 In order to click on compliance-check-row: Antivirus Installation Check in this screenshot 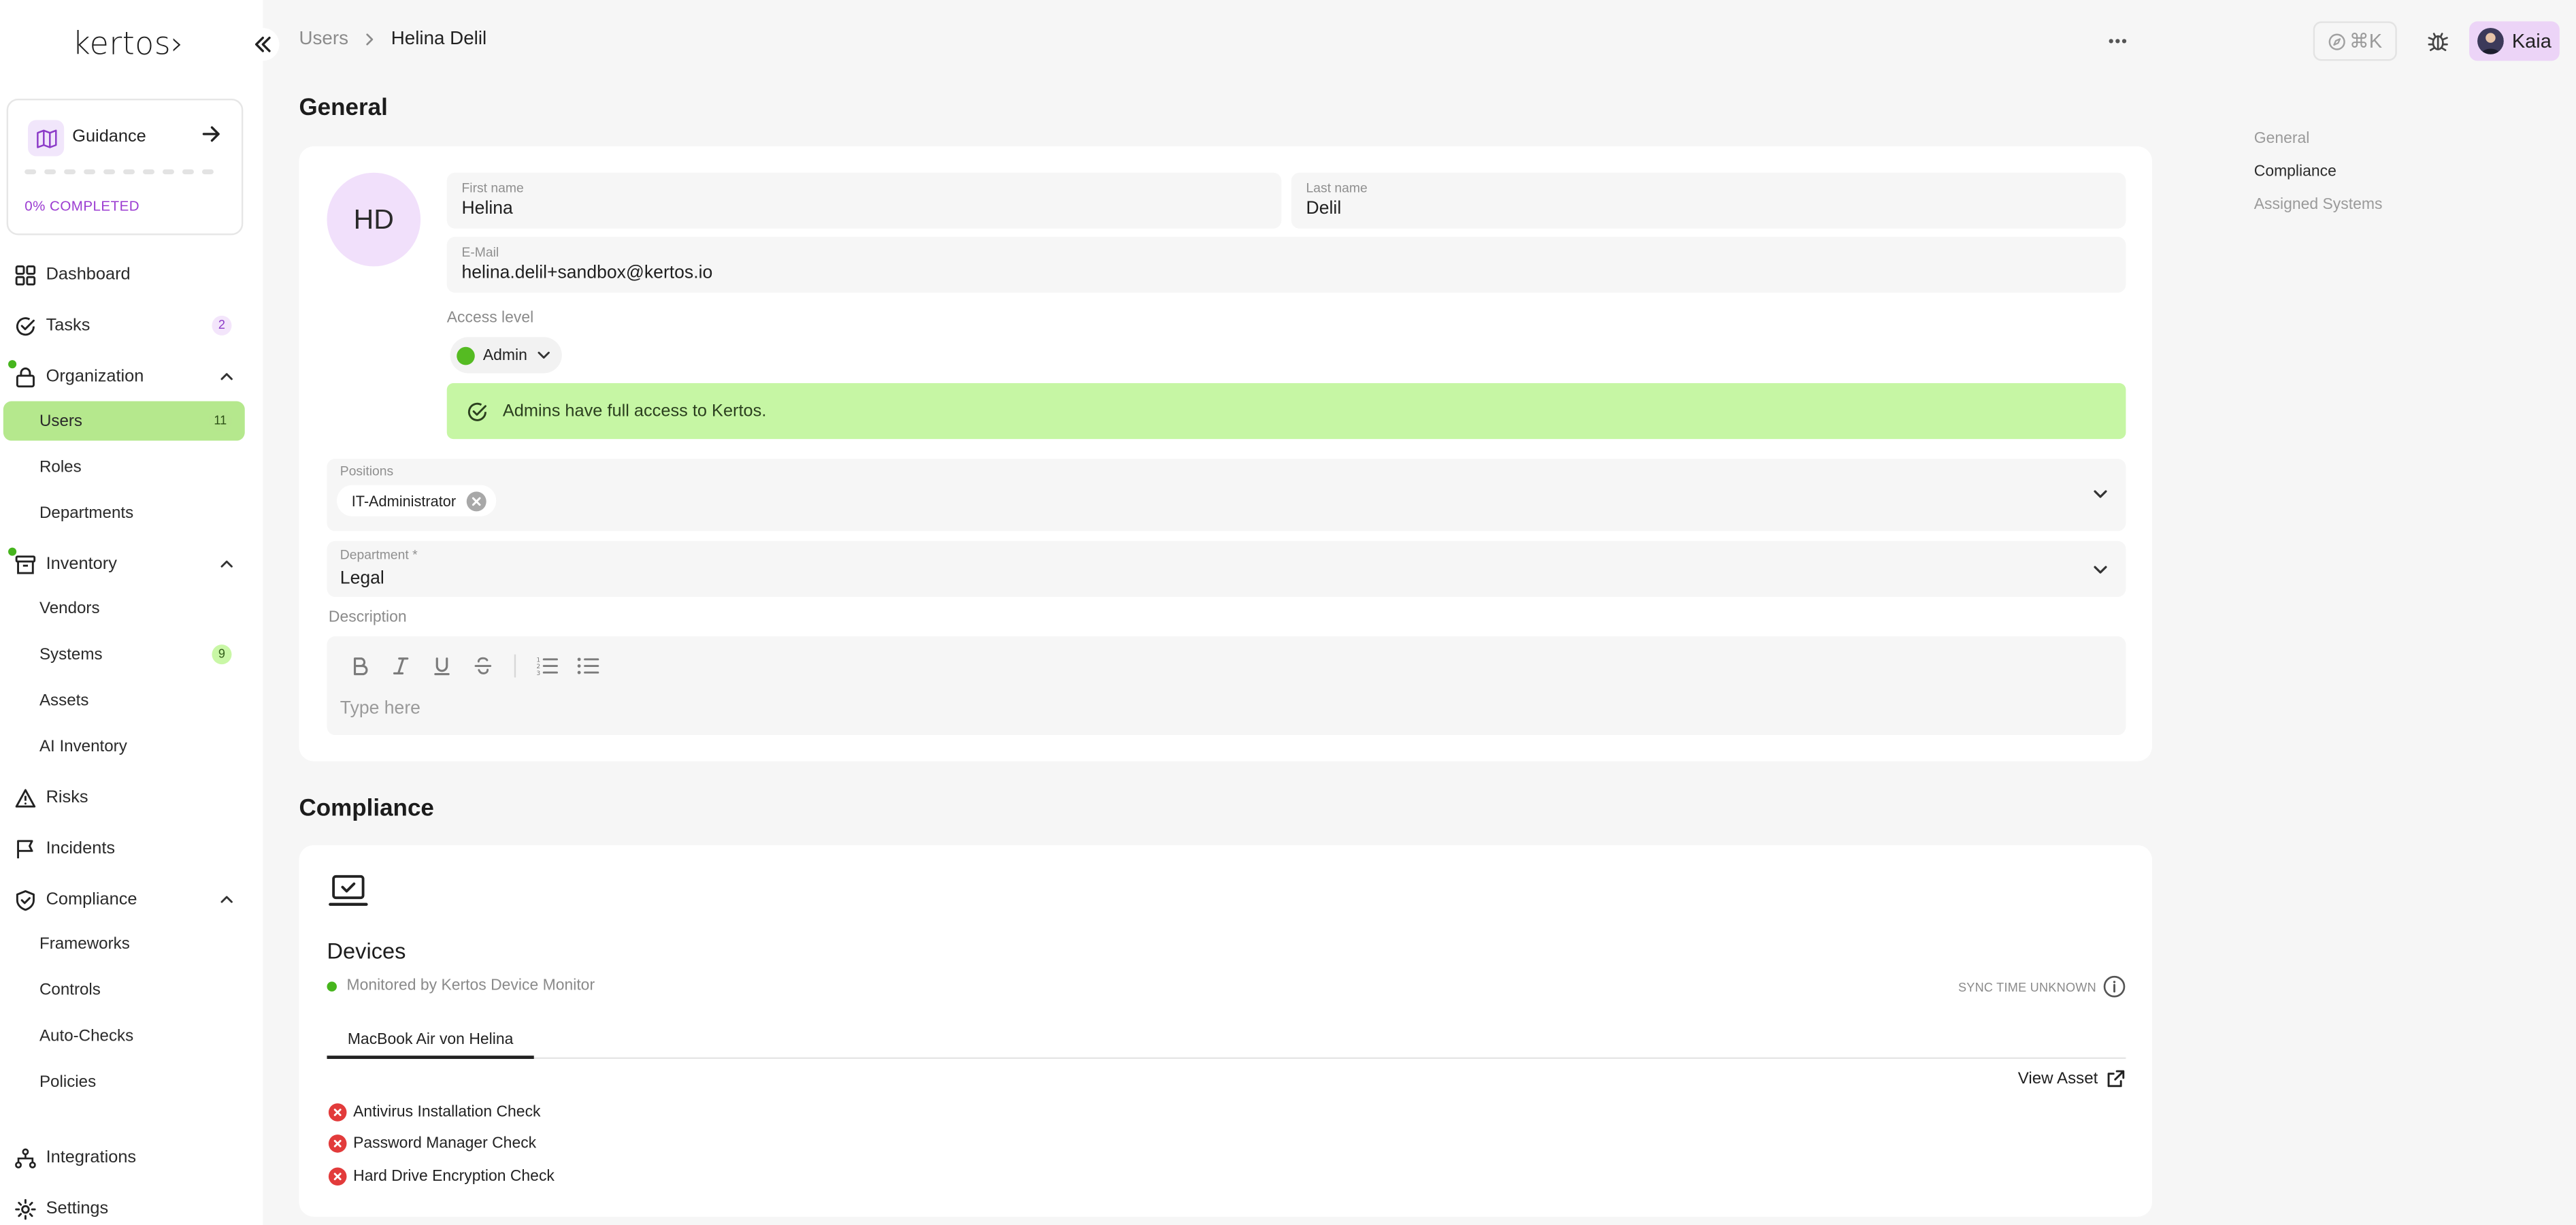, I will do `click(435, 1112)`.